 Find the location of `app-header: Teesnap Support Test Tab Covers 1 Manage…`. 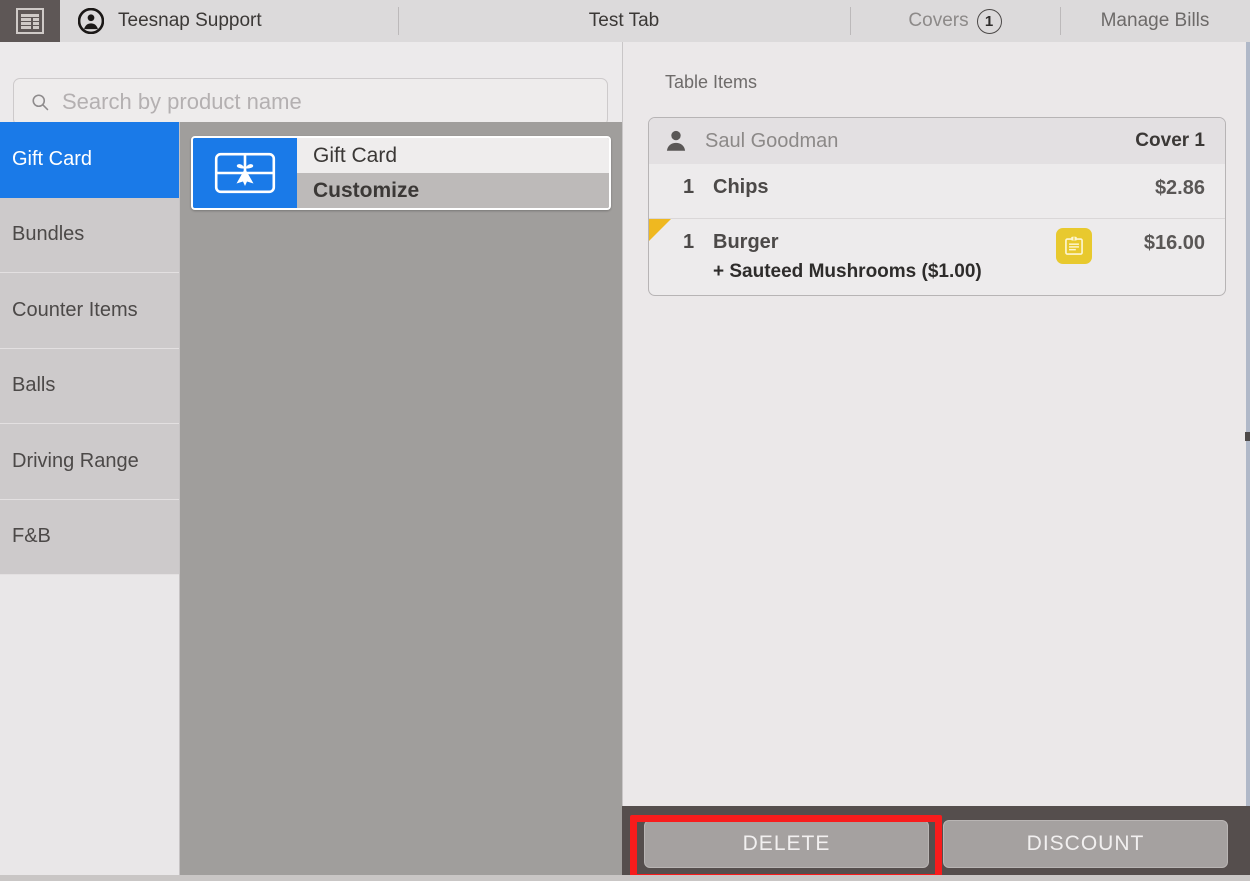

app-header: Teesnap Support Test Tab Covers 1 Manage… is located at coordinates (625, 21).